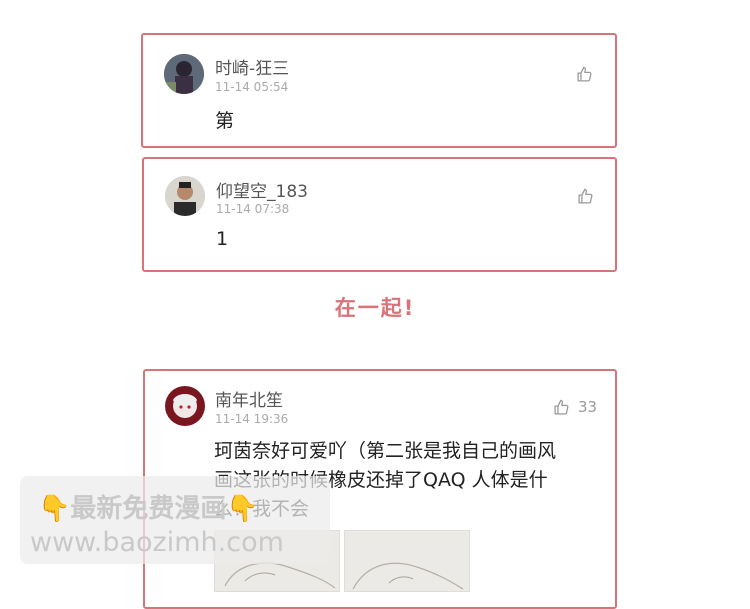  I want to click on watermark-line-1: 👇最新免费漫画👇, so click(148, 506).